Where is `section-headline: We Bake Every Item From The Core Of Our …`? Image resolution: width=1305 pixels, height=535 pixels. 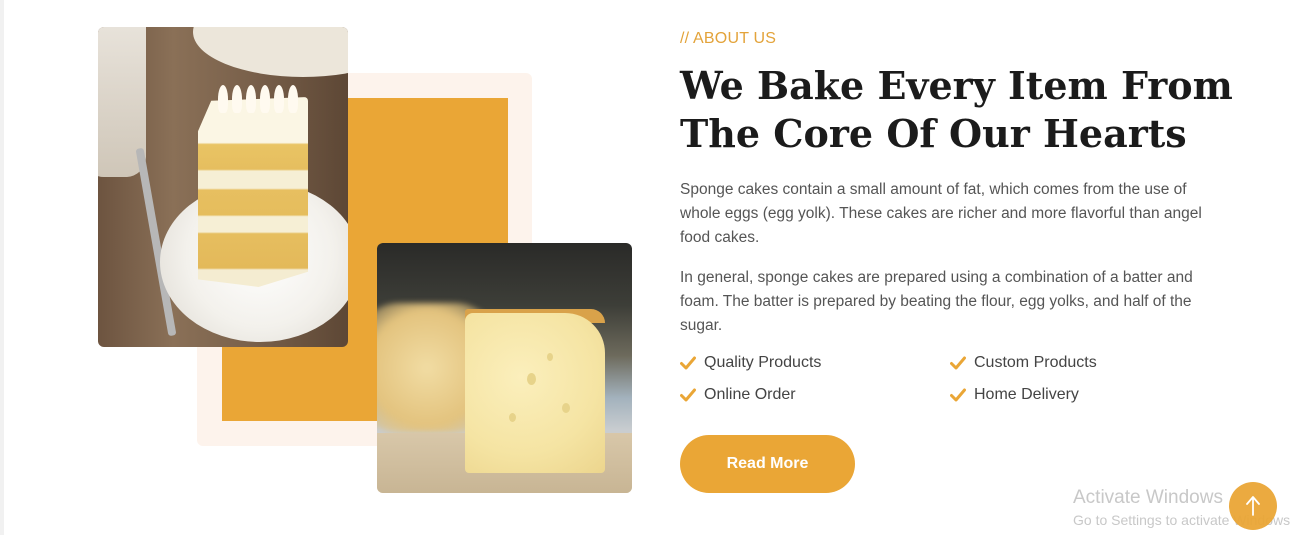 section-headline: We Bake Every Item From The Core Of Our … is located at coordinates (960, 110).